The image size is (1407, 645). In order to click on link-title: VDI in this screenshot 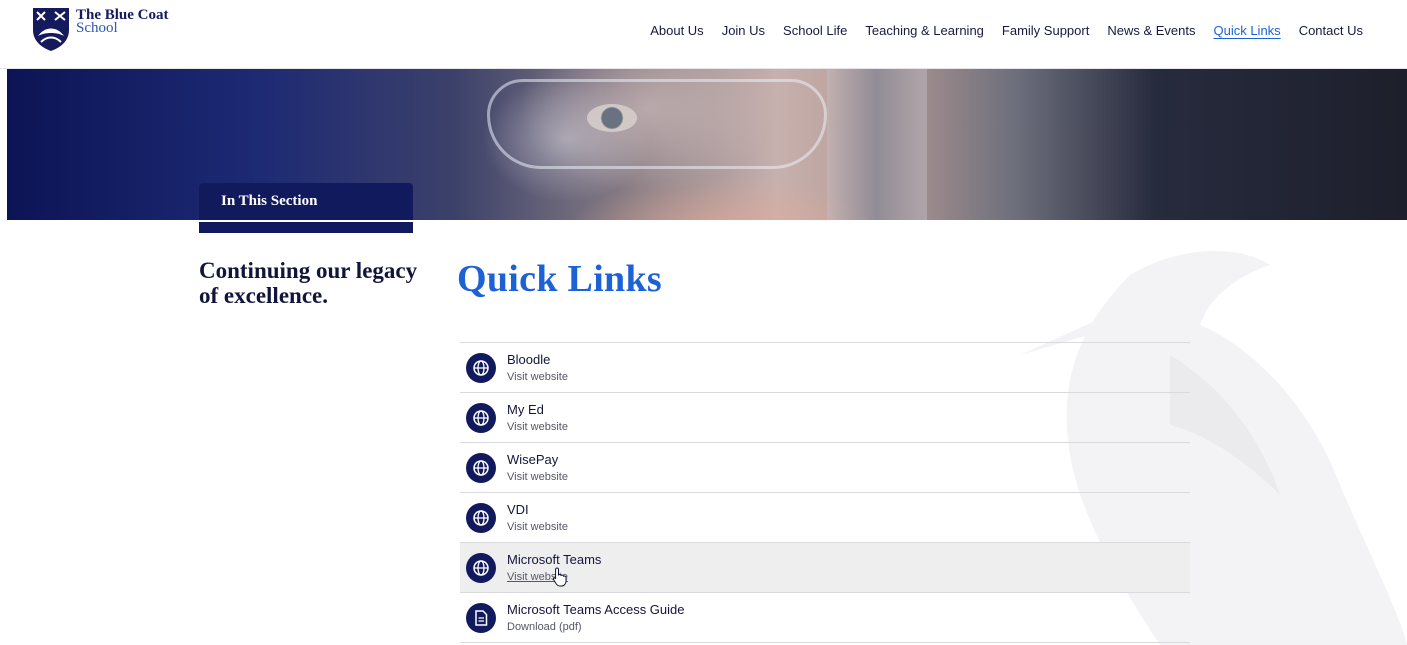, I will do `click(518, 509)`.